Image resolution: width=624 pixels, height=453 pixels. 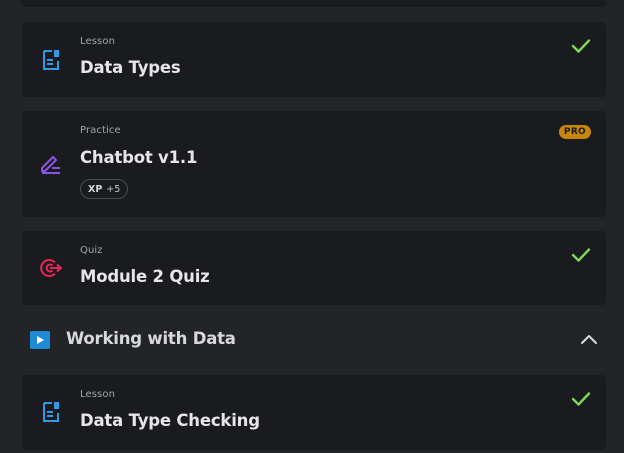 I want to click on section-header-working-with-data: Working with Data, so click(x=314, y=340).